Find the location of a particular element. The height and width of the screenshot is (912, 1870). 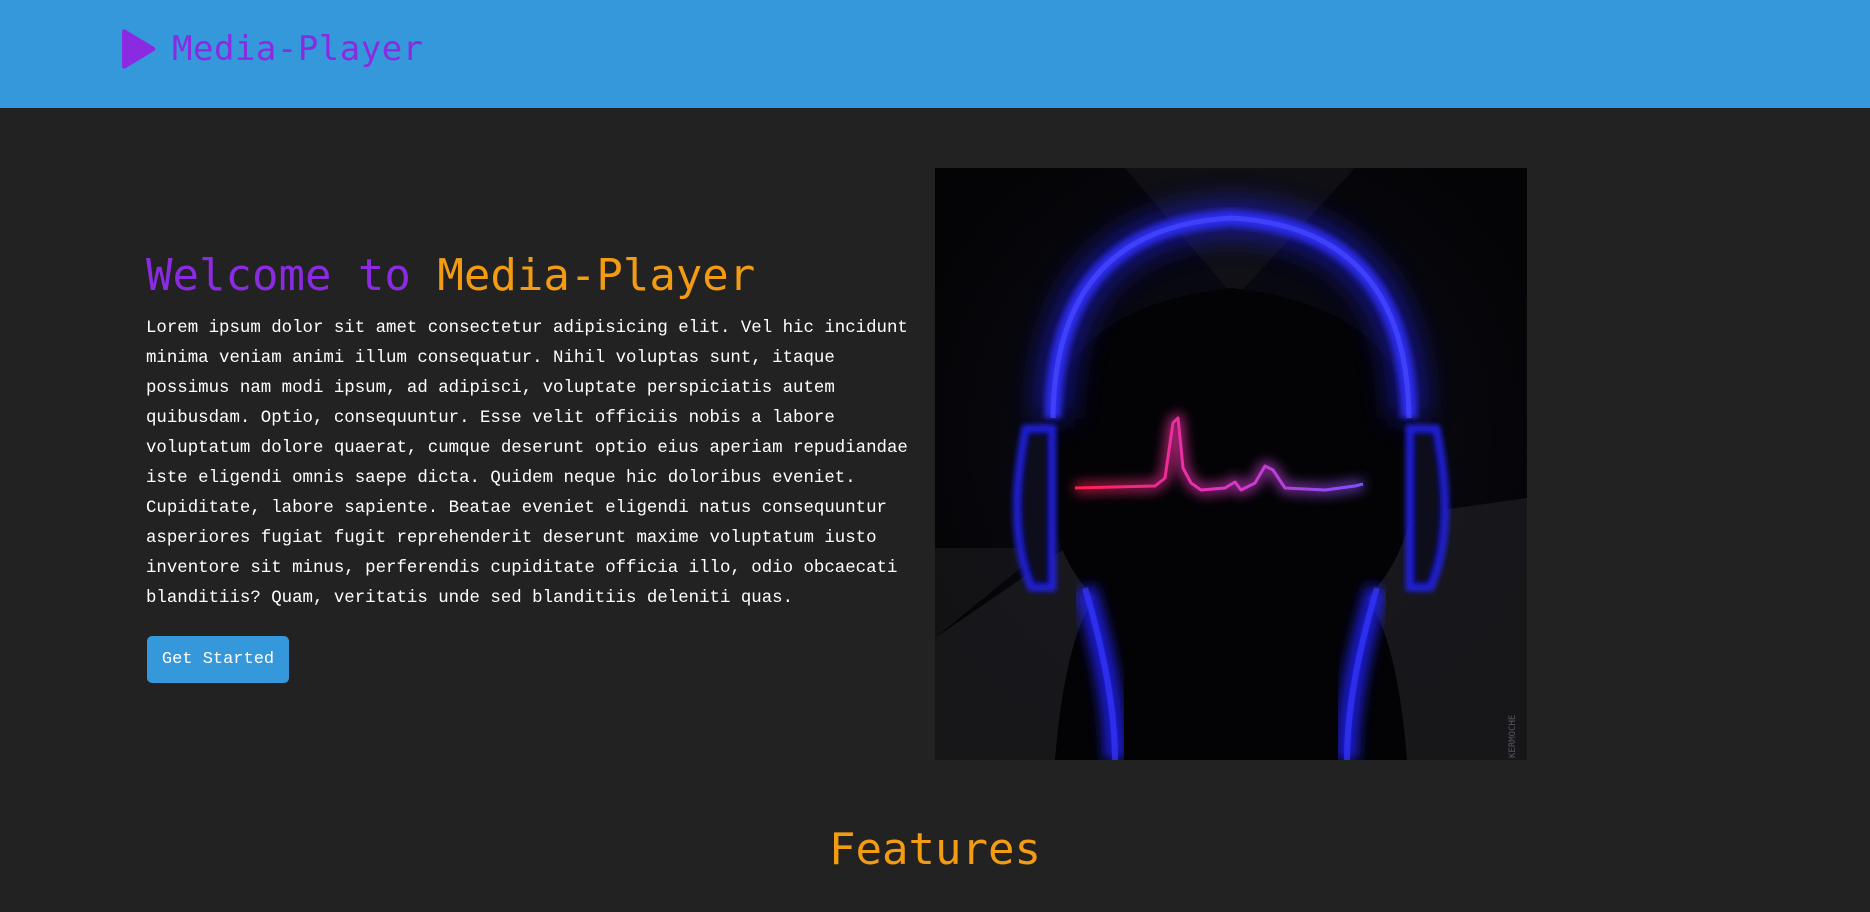

features-heading: Features is located at coordinates (935, 849).